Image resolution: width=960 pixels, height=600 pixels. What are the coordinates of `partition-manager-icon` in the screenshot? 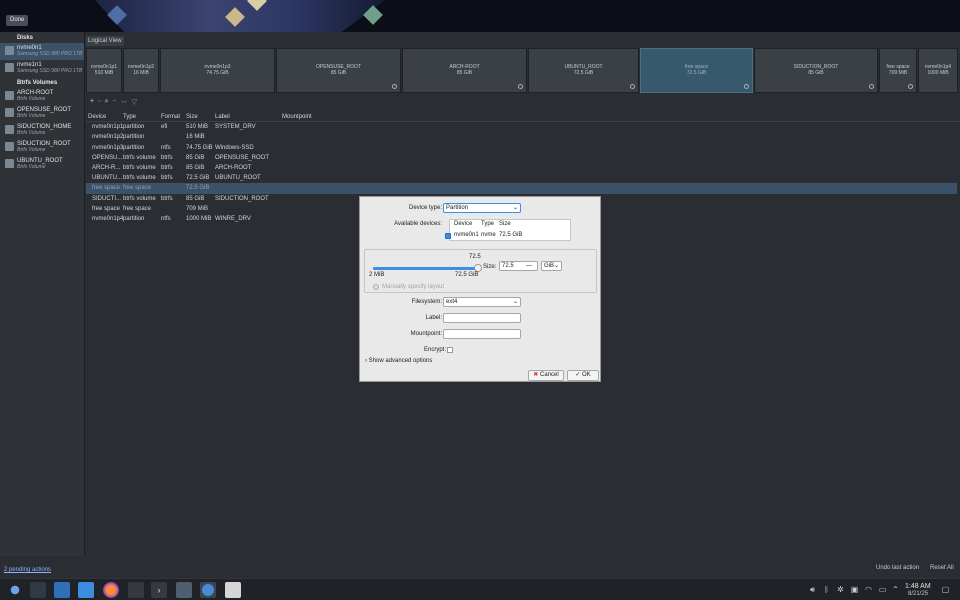 It's located at (208, 590).